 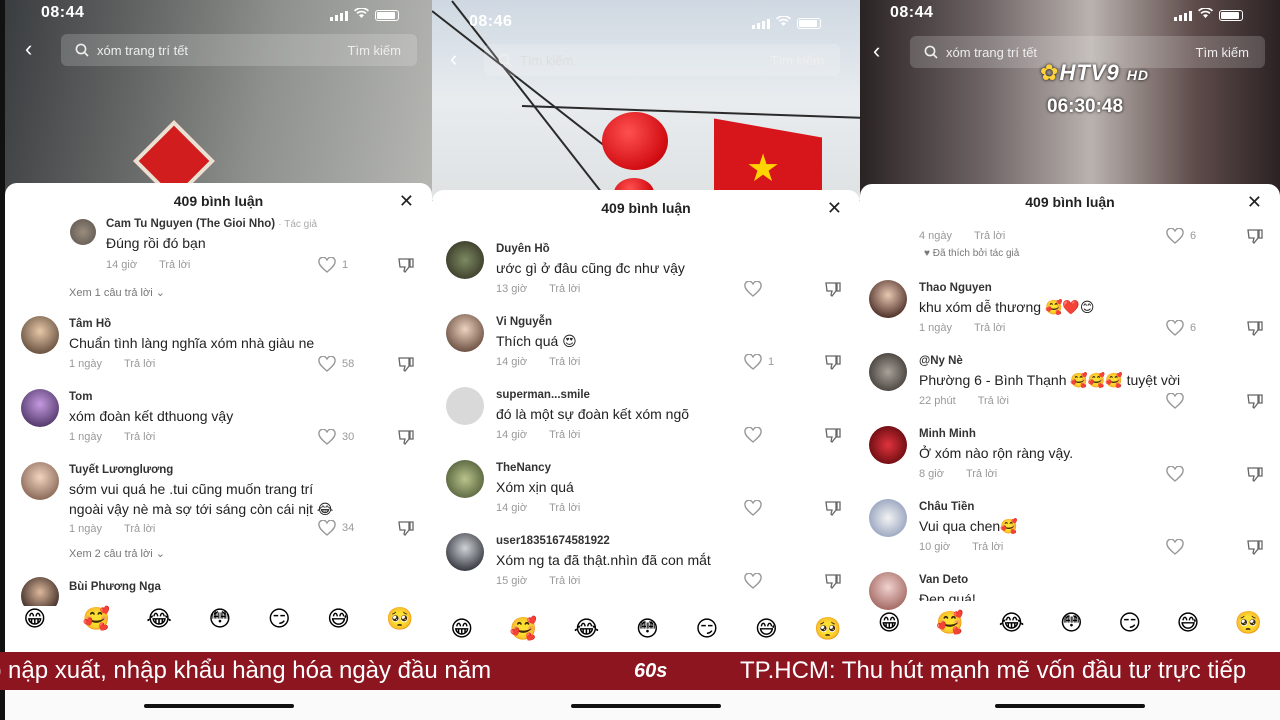 What do you see at coordinates (117, 292) in the screenshot?
I see `view-replies-link: Xem 1 câu trả lời ⌄` at bounding box center [117, 292].